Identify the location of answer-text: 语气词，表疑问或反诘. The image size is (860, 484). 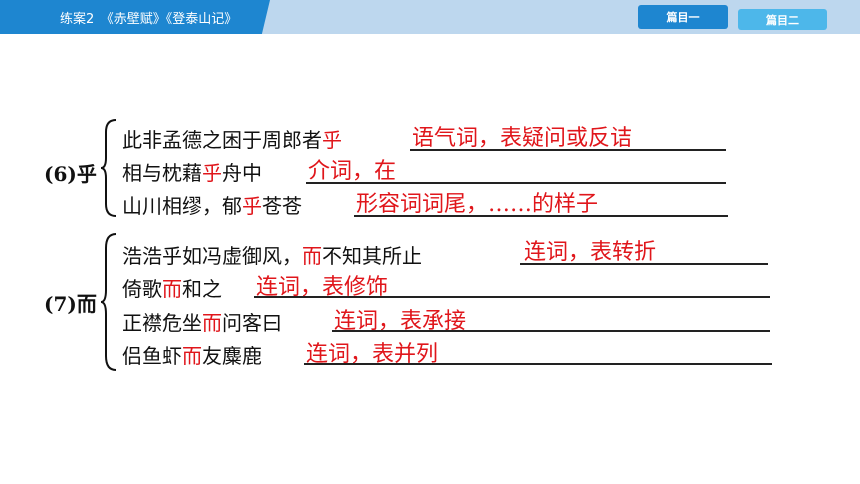
(522, 138).